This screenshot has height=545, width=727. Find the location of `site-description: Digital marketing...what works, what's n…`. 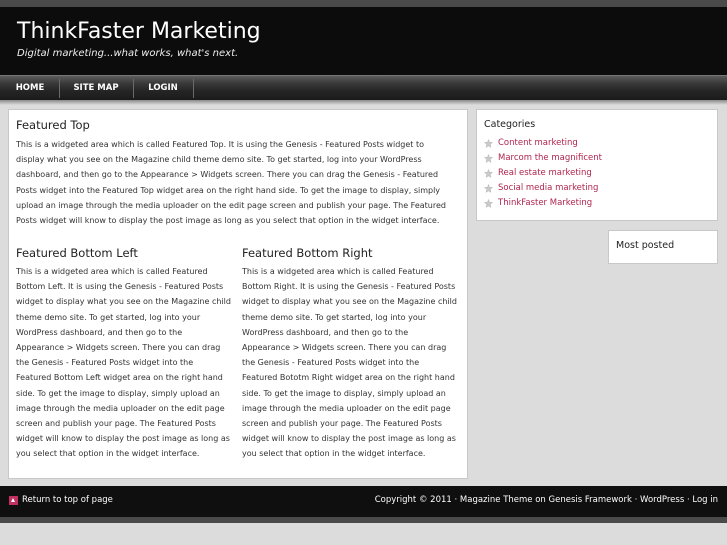

site-description: Digital marketing...what works, what's n… is located at coordinates (128, 53).